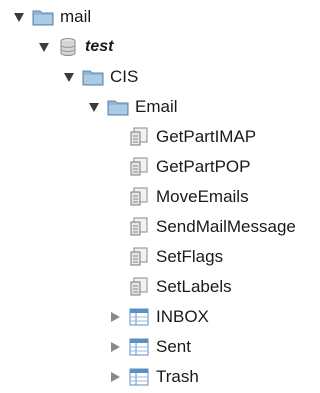  I want to click on tree-node-procedure: MoveEmails, so click(188, 197).